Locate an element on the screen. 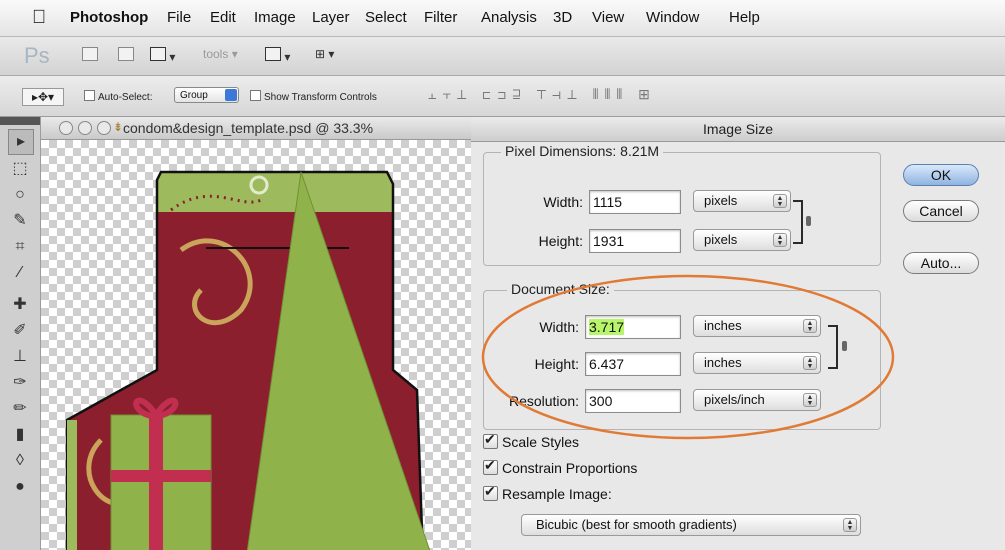  arrange-documents-icon: ⊞ ▾ is located at coordinates (324, 54).